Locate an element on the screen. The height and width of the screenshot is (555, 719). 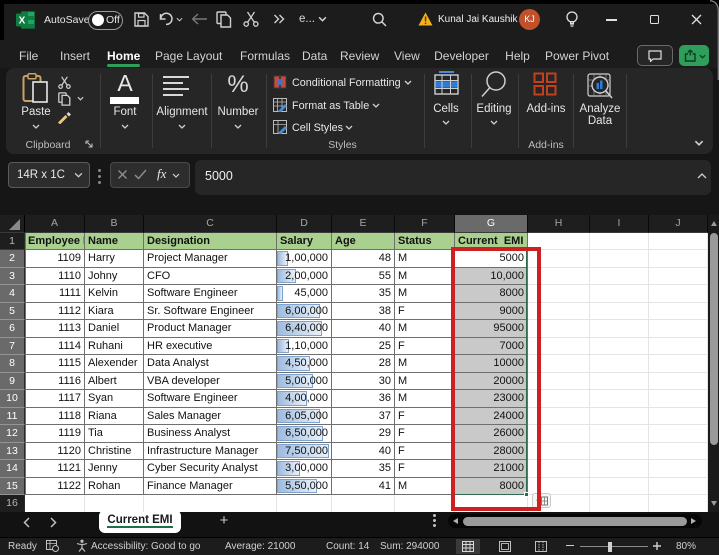
svg-text: X is located at coordinates (22, 21).